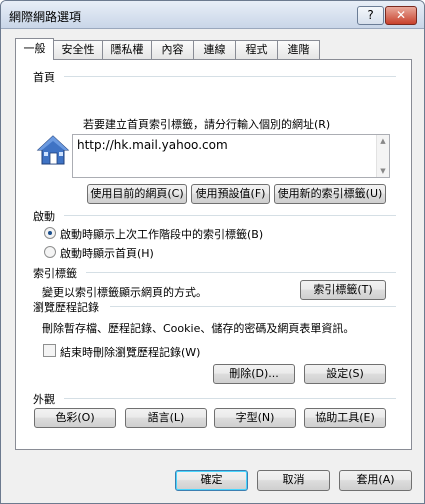 This screenshot has height=504, width=425. Describe the element at coordinates (207, 124) in the screenshot. I see `home-page-instructions: 若要建立首頁索引標籤，請分行輸入個別的網址(R)` at that location.